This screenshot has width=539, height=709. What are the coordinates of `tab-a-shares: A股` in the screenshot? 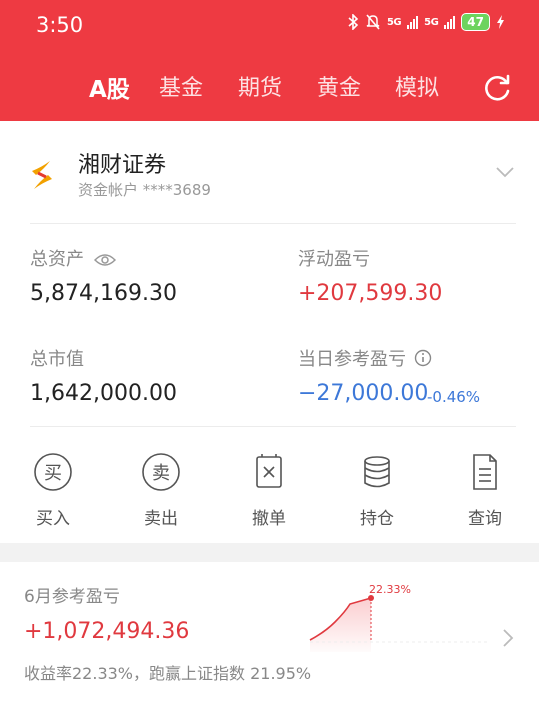 It's located at (109, 87).